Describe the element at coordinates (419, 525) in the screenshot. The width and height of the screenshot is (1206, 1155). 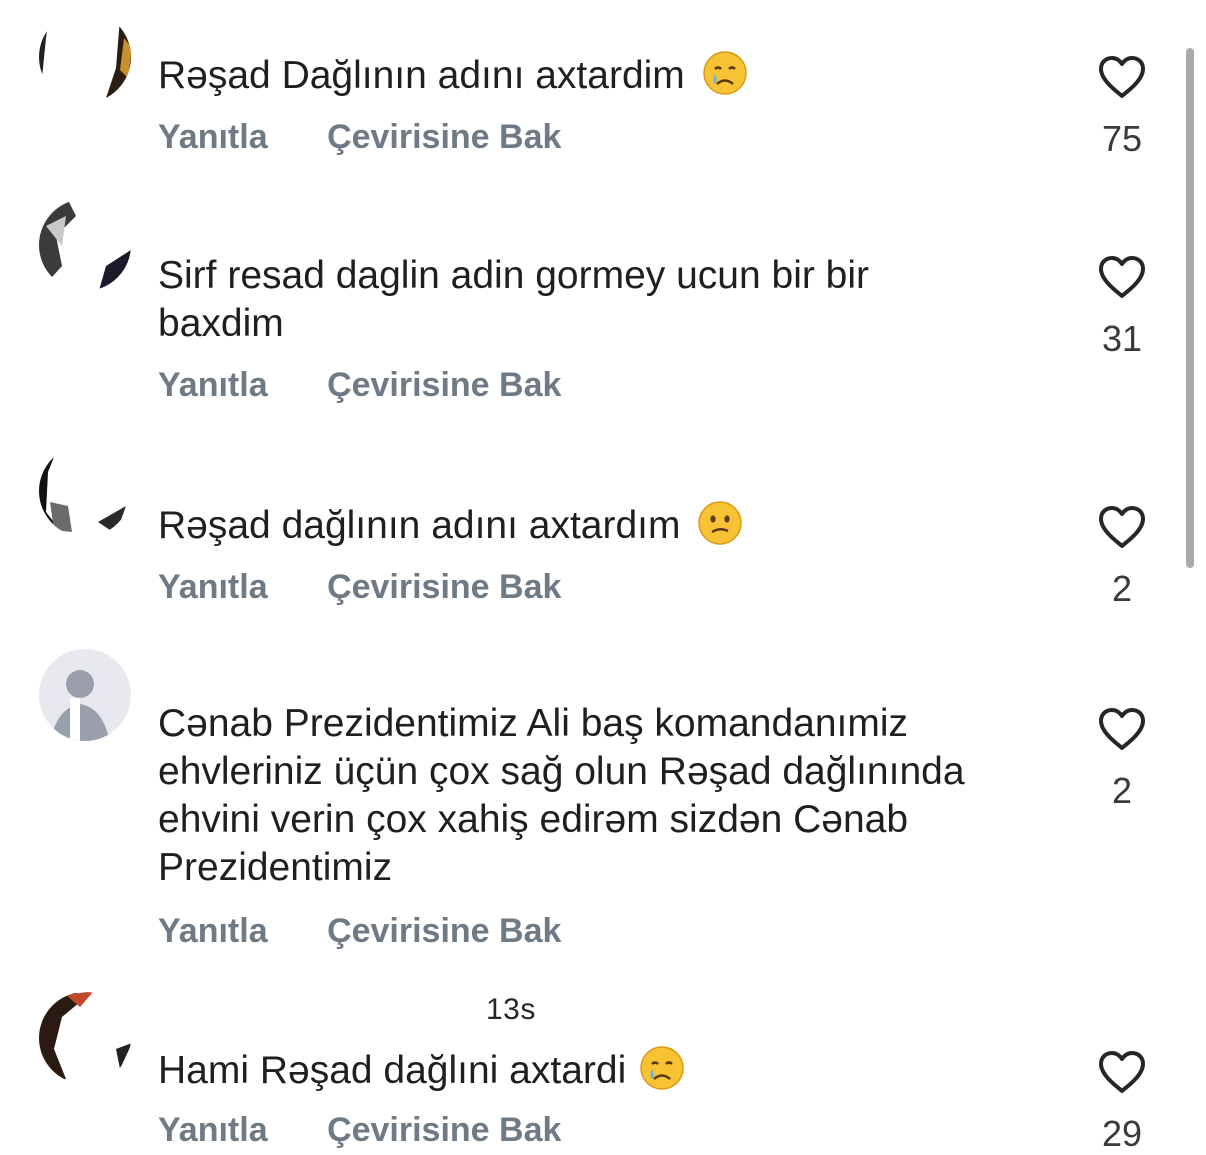
I see `comment-body: Rəşad dağlının adını axtardım` at that location.